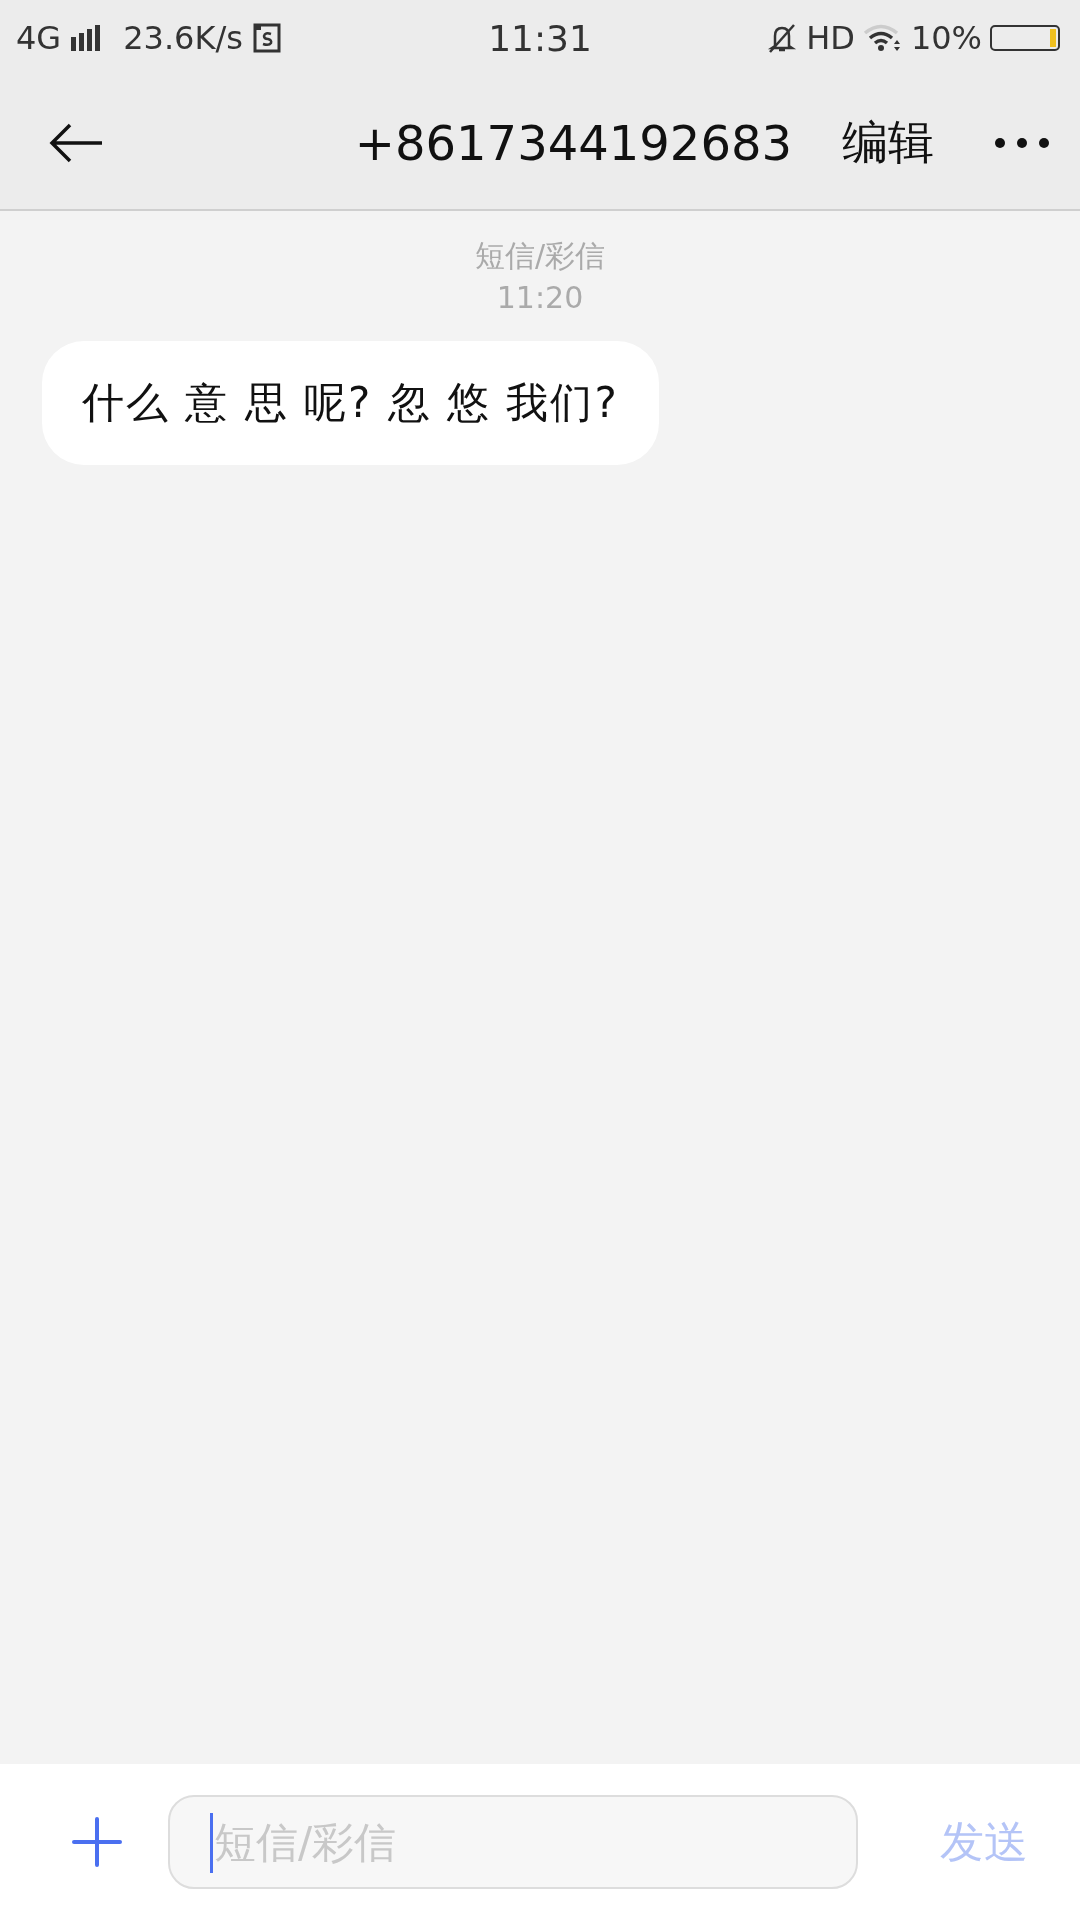  Describe the element at coordinates (1022, 142) in the screenshot. I see `more-icon` at that location.